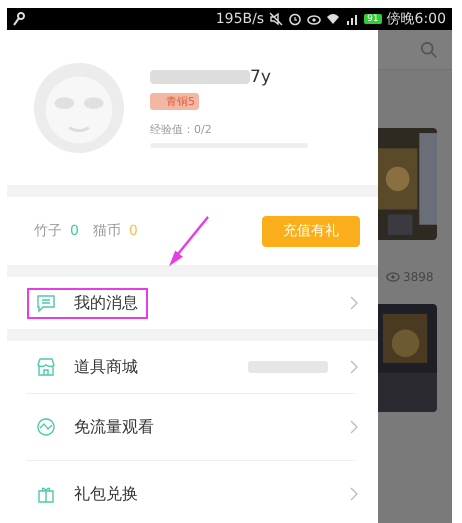 Image resolution: width=462 pixels, height=523 pixels. Describe the element at coordinates (189, 242) in the screenshot. I see `pointer-arrow` at that location.